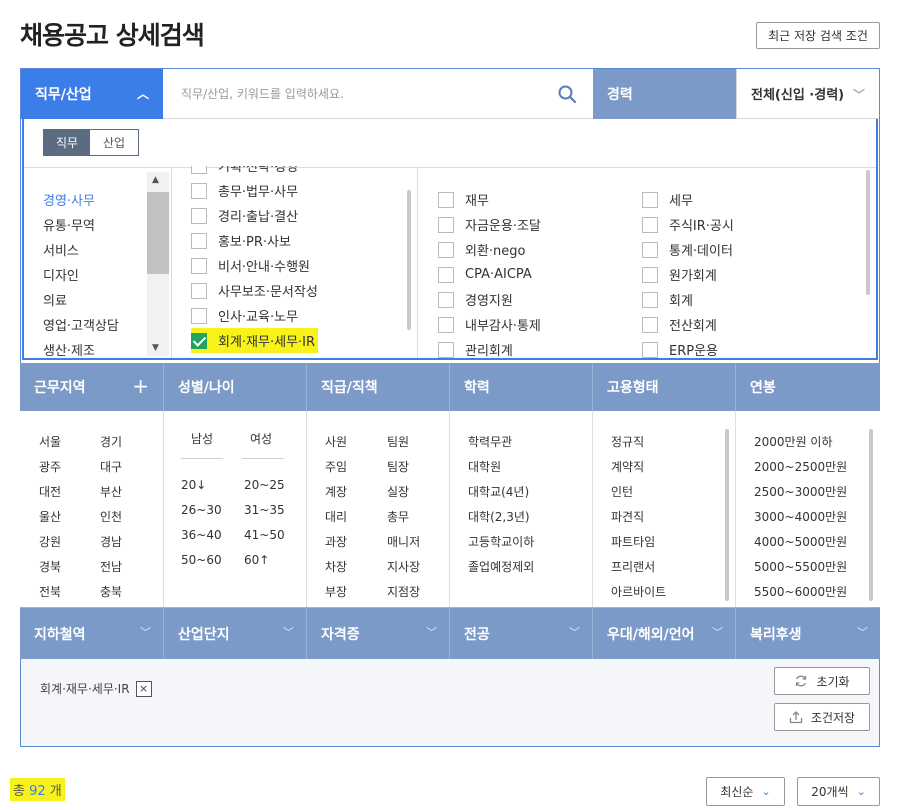 Image resolution: width=904 pixels, height=810 pixels. Describe the element at coordinates (50, 491) in the screenshot. I see `region-option: 대전` at that location.